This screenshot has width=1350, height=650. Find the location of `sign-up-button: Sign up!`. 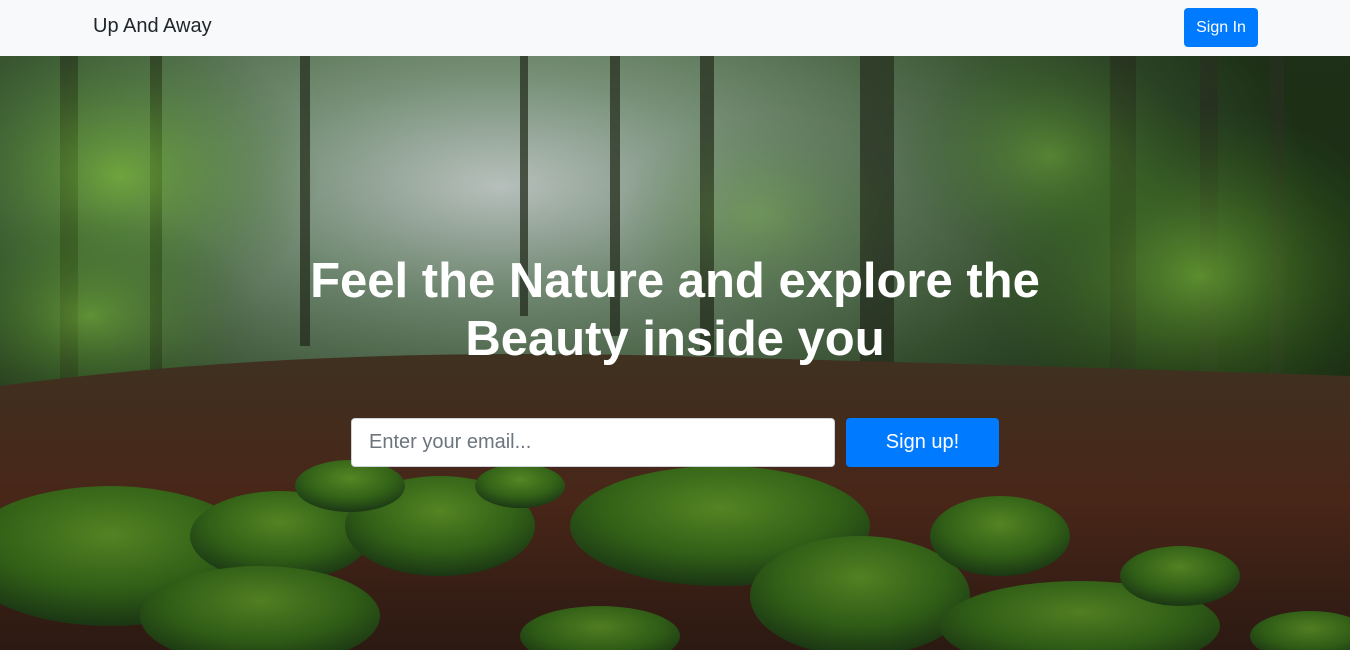

sign-up-button: Sign up! is located at coordinates (922, 442).